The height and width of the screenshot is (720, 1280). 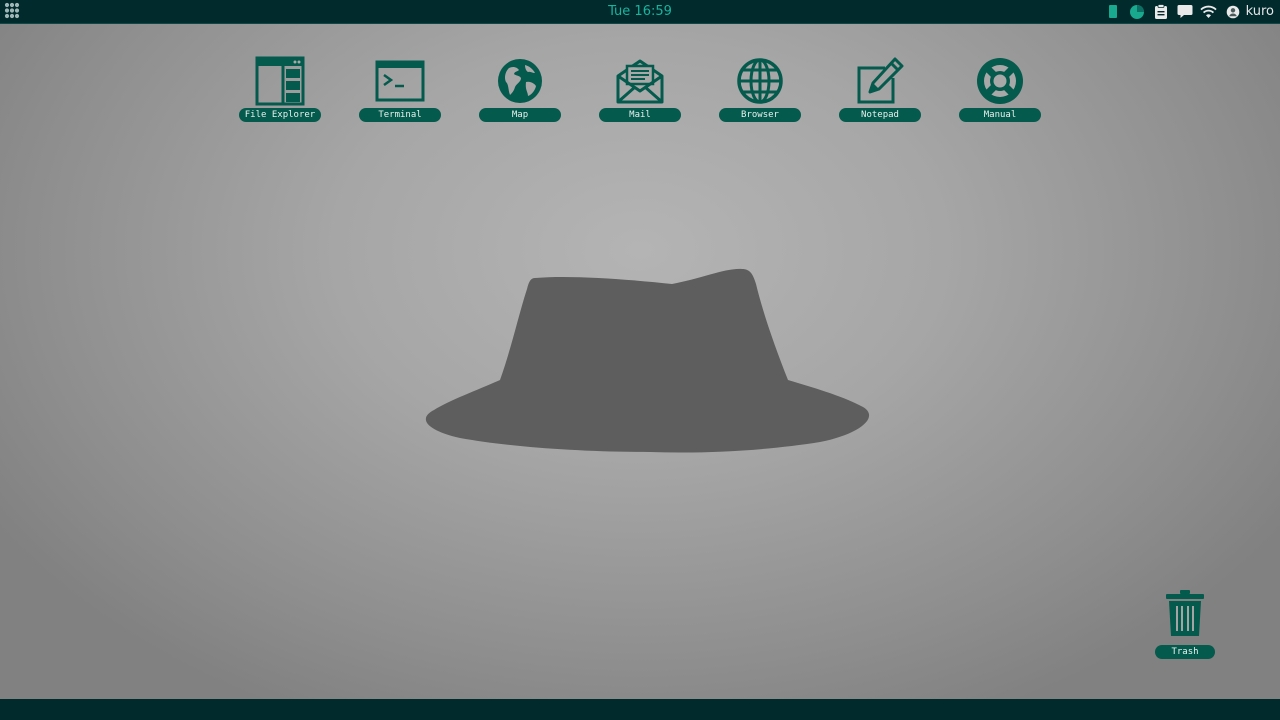 I want to click on desktop-icon-label: Notepad, so click(x=880, y=115).